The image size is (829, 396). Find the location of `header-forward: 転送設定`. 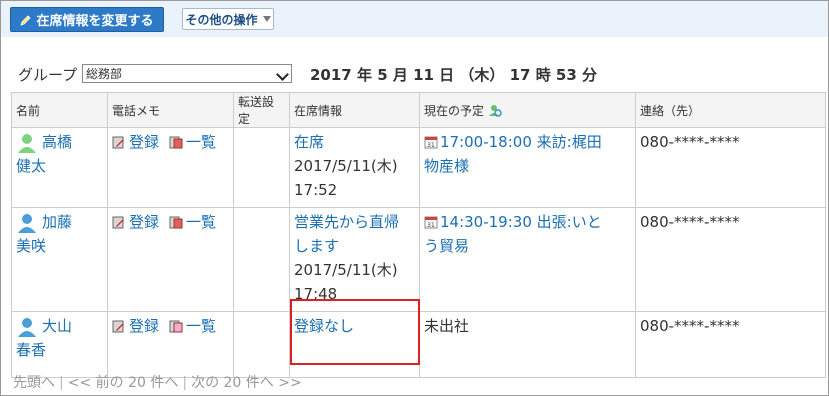

header-forward: 転送設定 is located at coordinates (261, 110).